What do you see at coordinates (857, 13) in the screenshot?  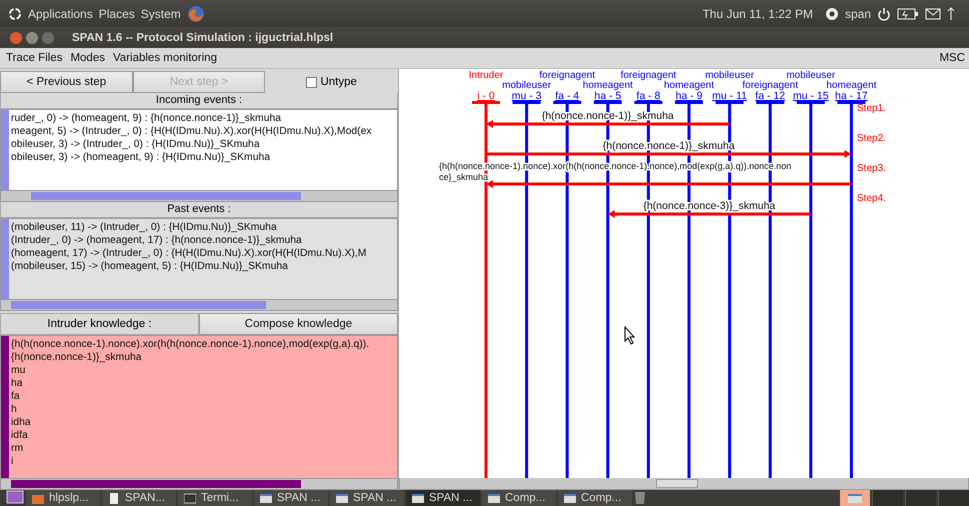 I see `user-name: span` at bounding box center [857, 13].